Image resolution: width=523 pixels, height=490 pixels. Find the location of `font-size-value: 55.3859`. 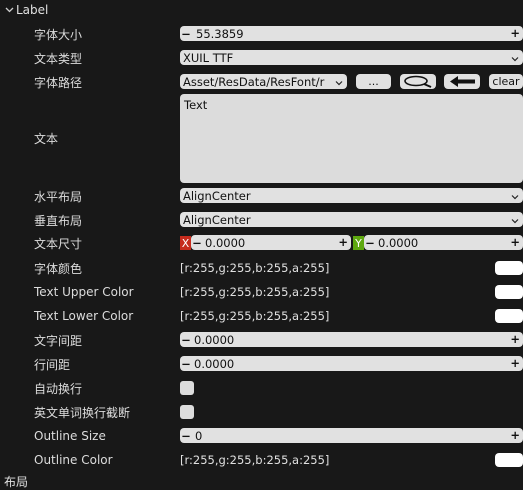

font-size-value: 55.3859 is located at coordinates (220, 33).